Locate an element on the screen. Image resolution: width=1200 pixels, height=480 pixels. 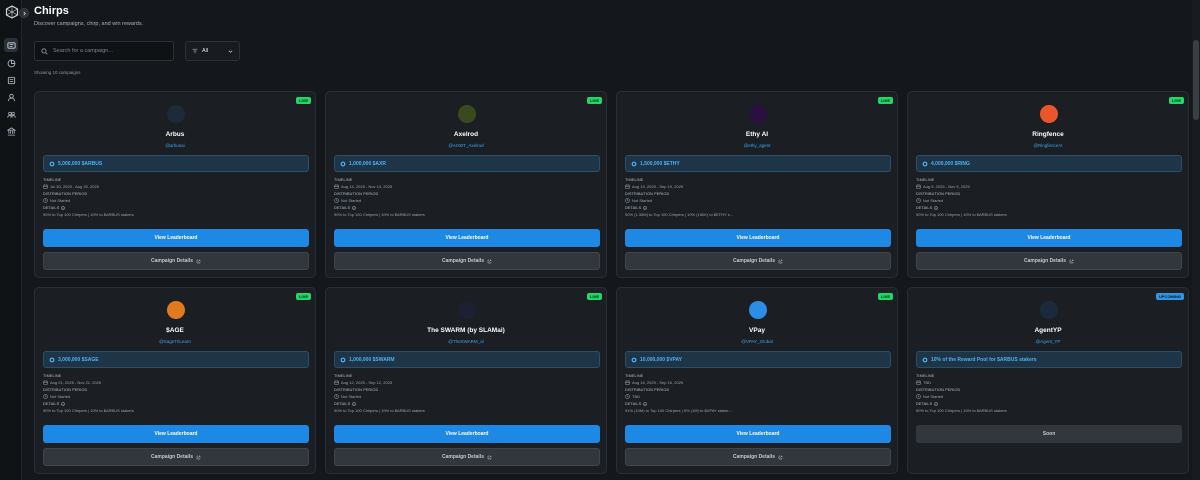
expand-sidebar-button is located at coordinates (24, 13).